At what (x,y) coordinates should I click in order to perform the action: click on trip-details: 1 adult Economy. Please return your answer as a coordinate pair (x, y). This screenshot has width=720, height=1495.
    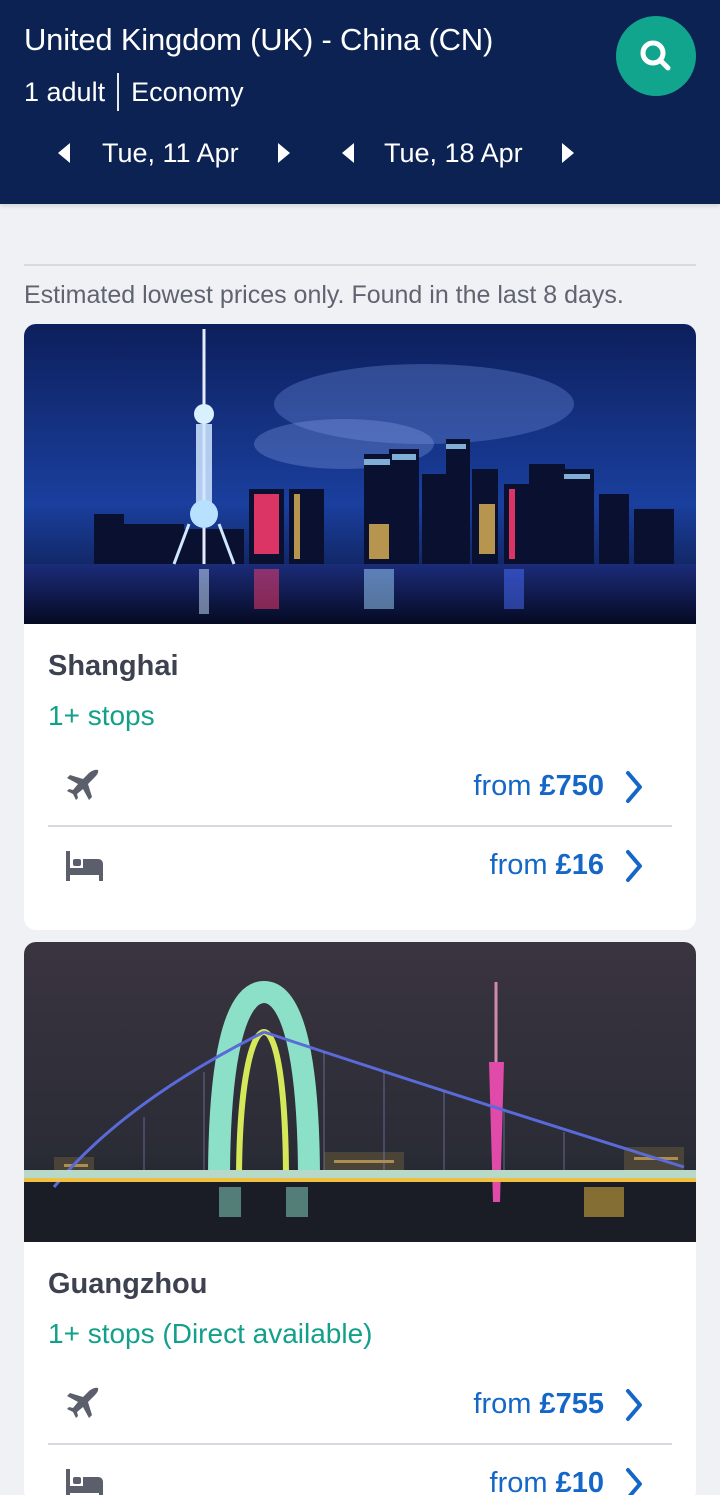
    Looking at the image, I should click on (134, 92).